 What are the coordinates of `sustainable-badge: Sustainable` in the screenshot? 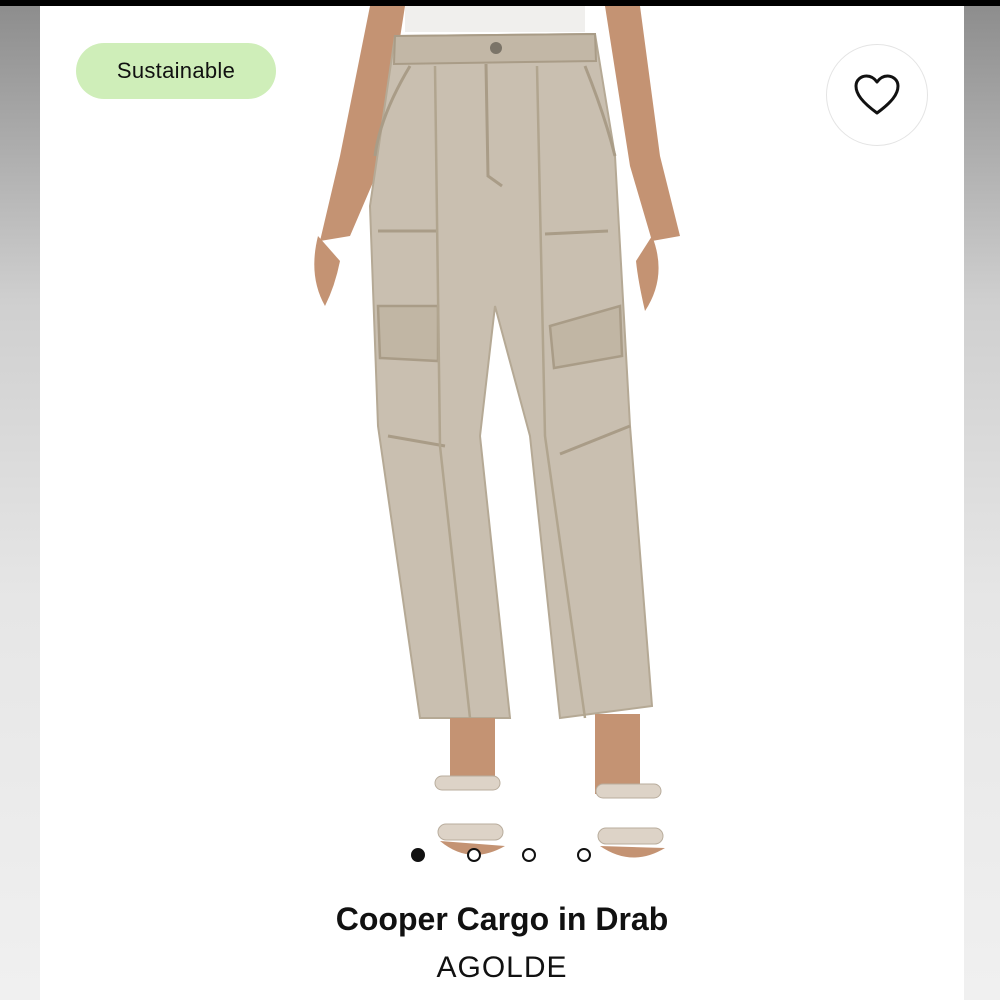 It's located at (176, 71).